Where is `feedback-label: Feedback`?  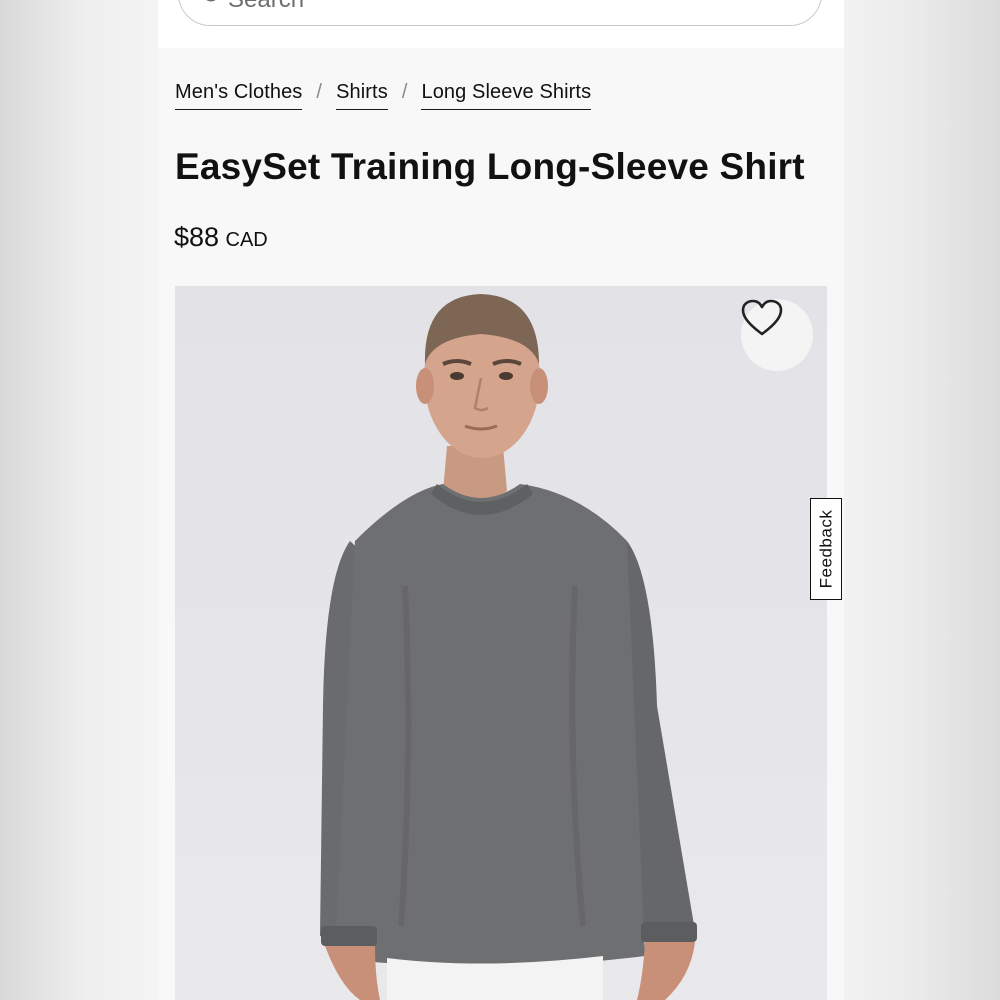 feedback-label: Feedback is located at coordinates (826, 549).